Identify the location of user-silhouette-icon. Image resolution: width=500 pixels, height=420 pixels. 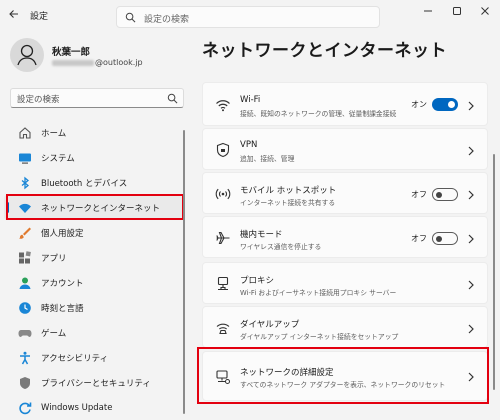
(27, 55).